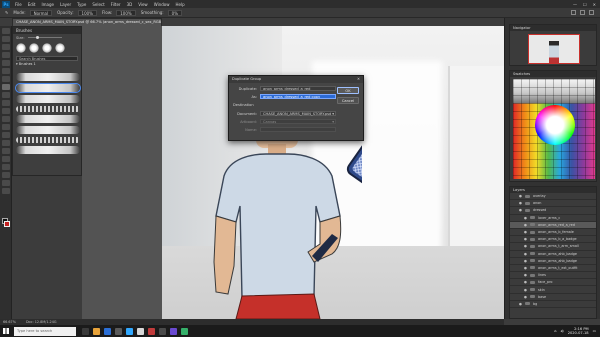 This screenshot has width=600, height=337. What do you see at coordinates (5, 167) in the screenshot?
I see `shape-tool-icon` at bounding box center [5, 167].